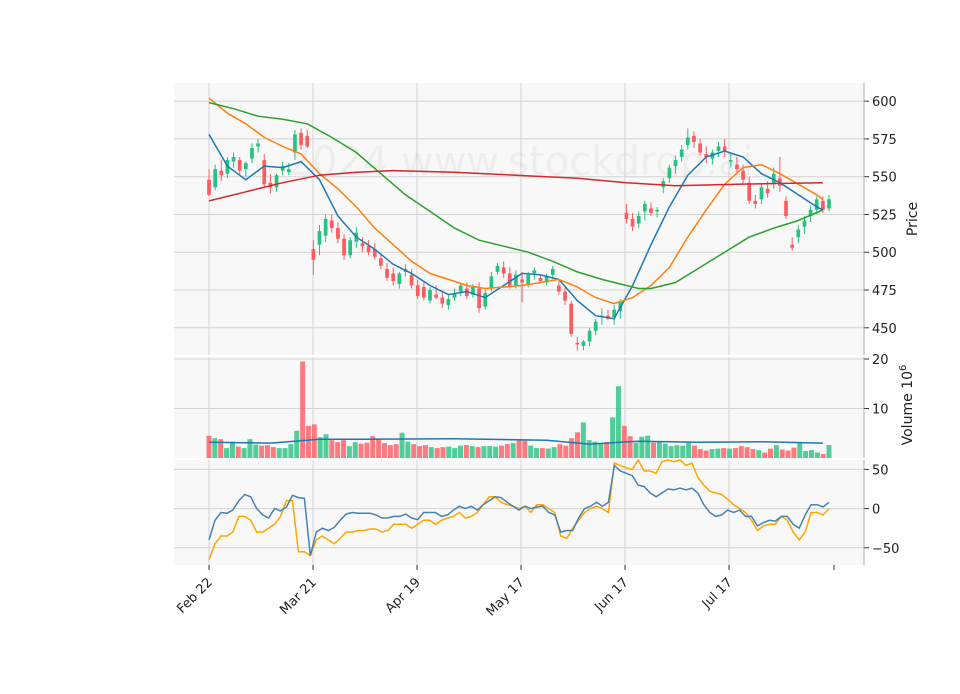 Image resolution: width=960 pixels, height=694 pixels. Describe the element at coordinates (885, 549) in the screenshot. I see `oscillator-axis-tick-label: −50` at that location.